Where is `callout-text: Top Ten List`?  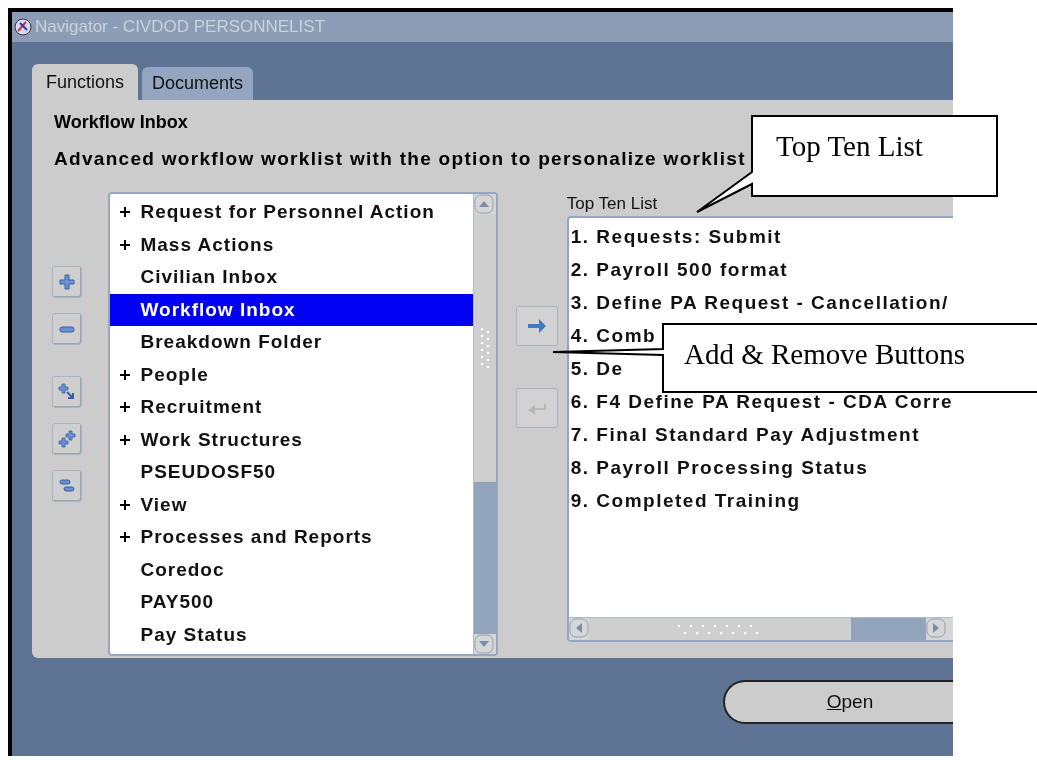
callout-text: Top Ten List is located at coordinates (849, 146).